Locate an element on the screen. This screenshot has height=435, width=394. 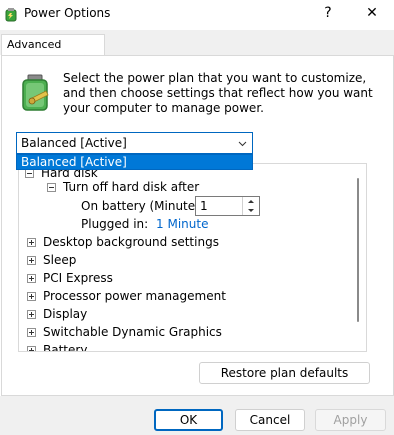
tree-item-label: Switchable Dynamic Graphics is located at coordinates (132, 332).